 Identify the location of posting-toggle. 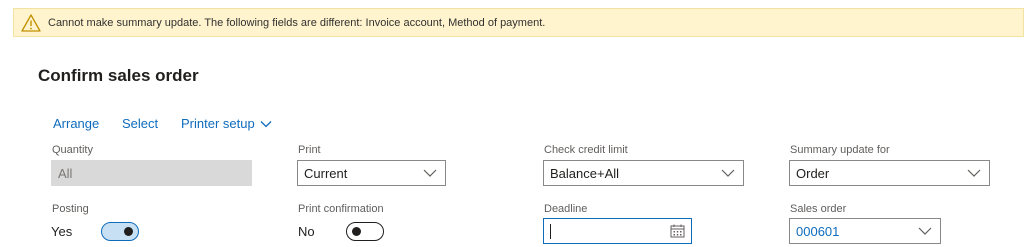
(120, 231).